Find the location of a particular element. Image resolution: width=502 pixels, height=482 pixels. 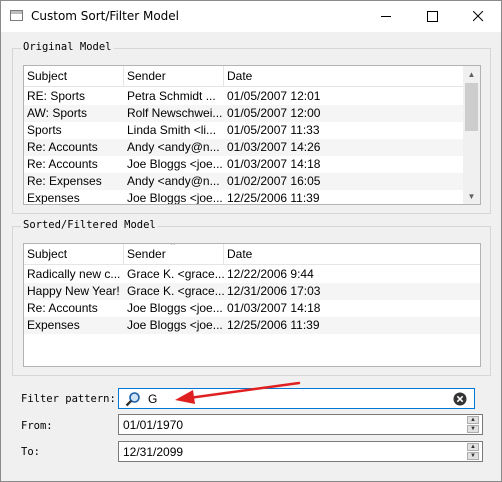

app-icon is located at coordinates (16, 15).